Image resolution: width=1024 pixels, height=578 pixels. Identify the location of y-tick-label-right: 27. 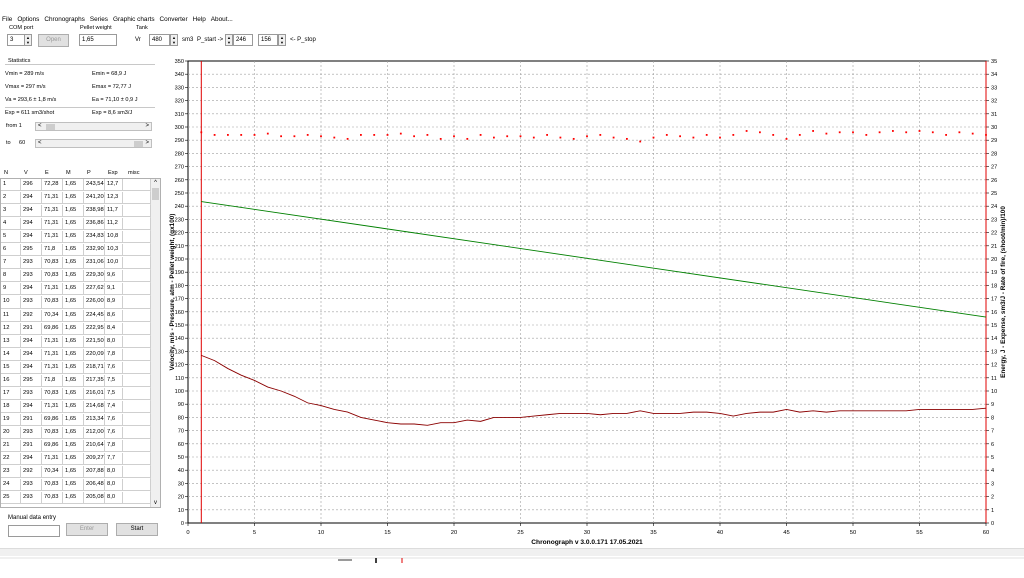
(994, 168).